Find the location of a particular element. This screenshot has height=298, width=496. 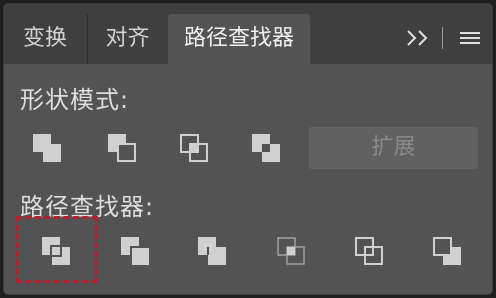

header-divider is located at coordinates (442, 38).